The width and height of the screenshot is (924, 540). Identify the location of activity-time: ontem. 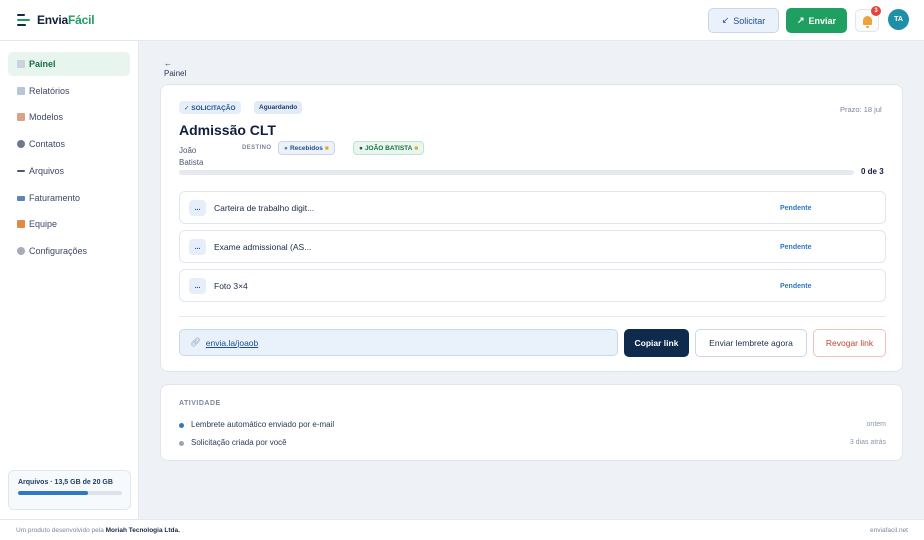
(876, 424).